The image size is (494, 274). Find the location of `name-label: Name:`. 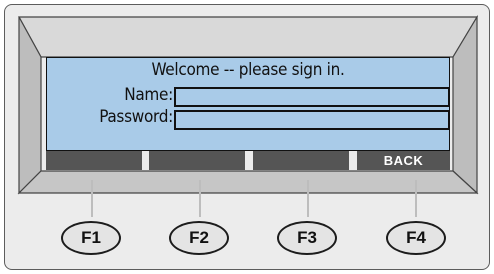

name-label: Name: is located at coordinates (148, 95).